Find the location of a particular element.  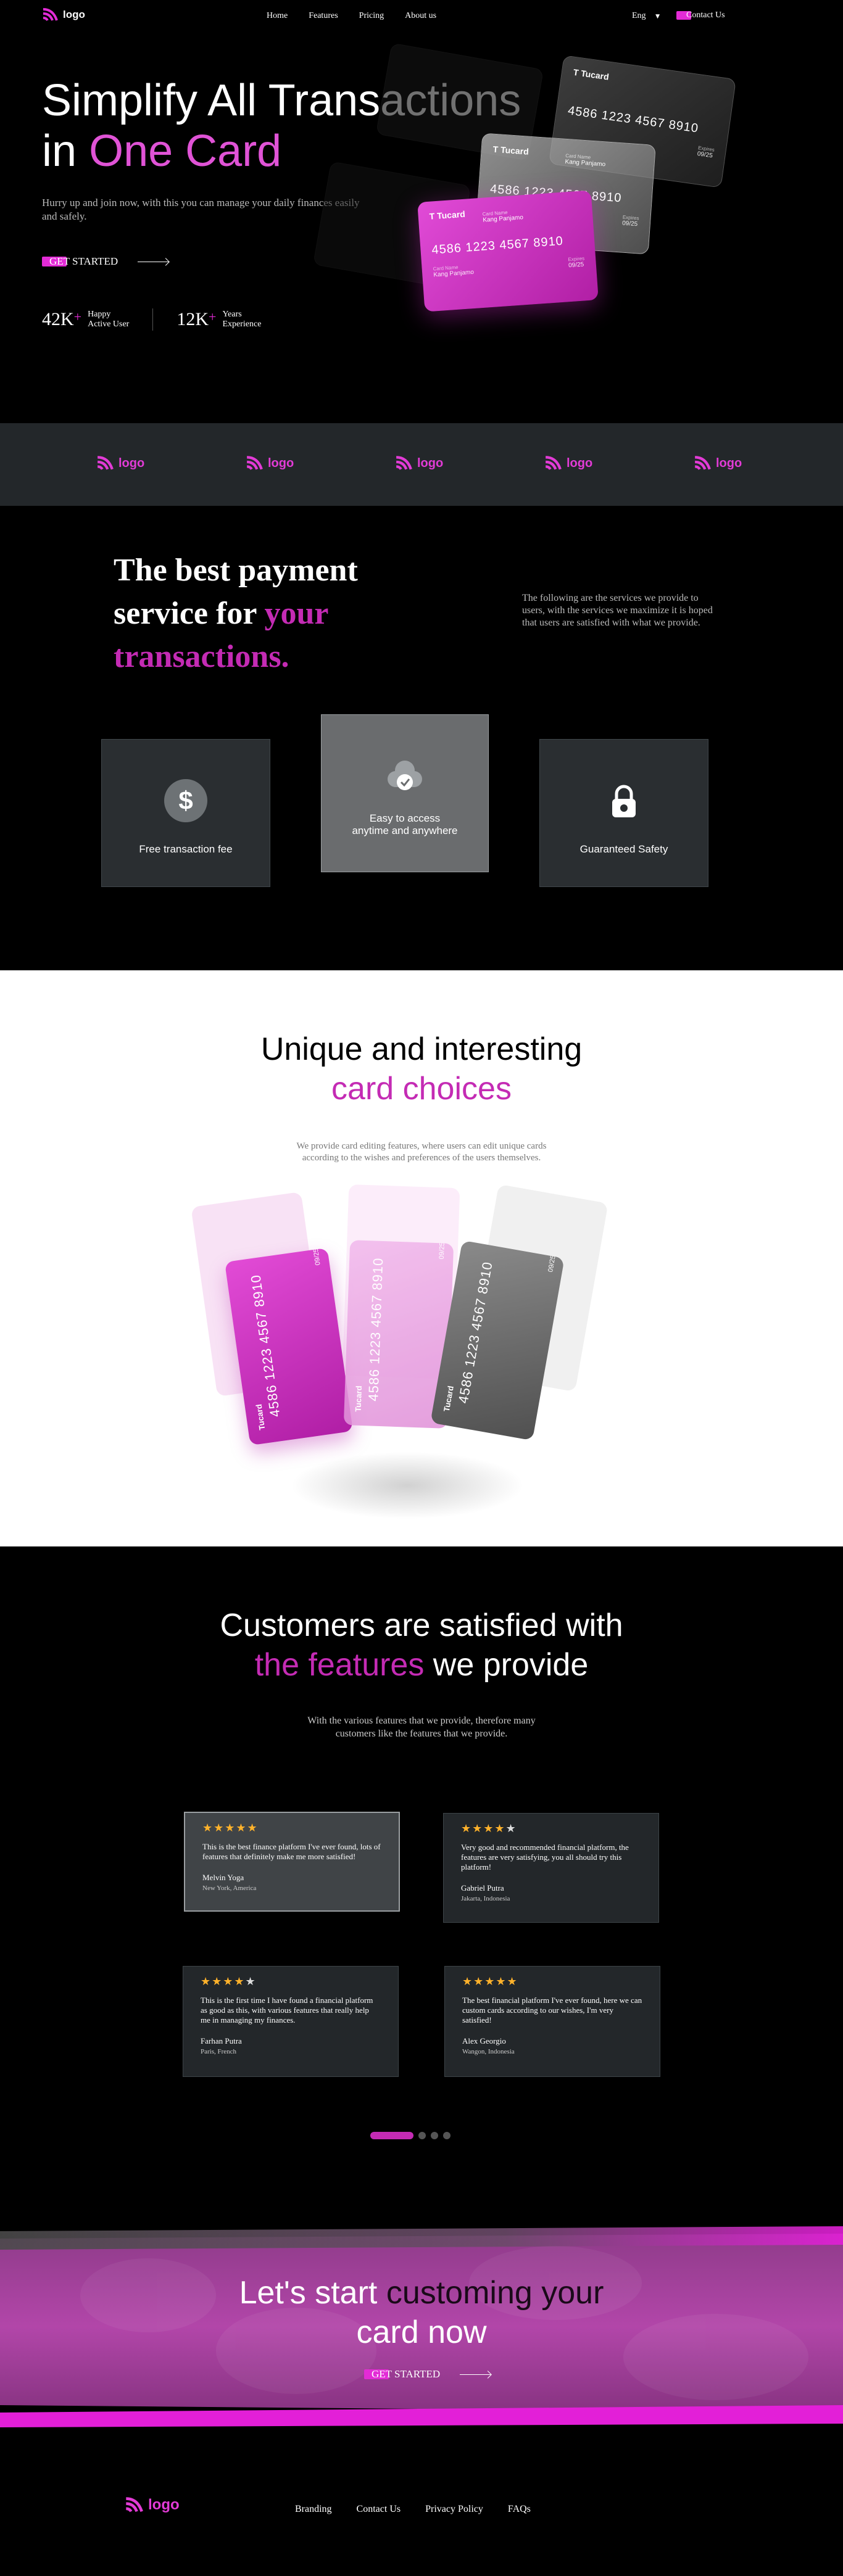

footer-logo: logo is located at coordinates (152, 2505).